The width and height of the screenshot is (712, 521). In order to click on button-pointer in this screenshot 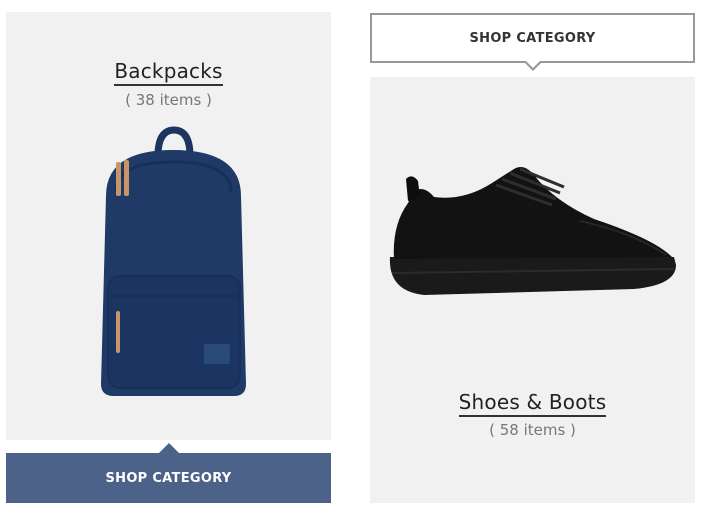, I will do `click(532, 64)`.